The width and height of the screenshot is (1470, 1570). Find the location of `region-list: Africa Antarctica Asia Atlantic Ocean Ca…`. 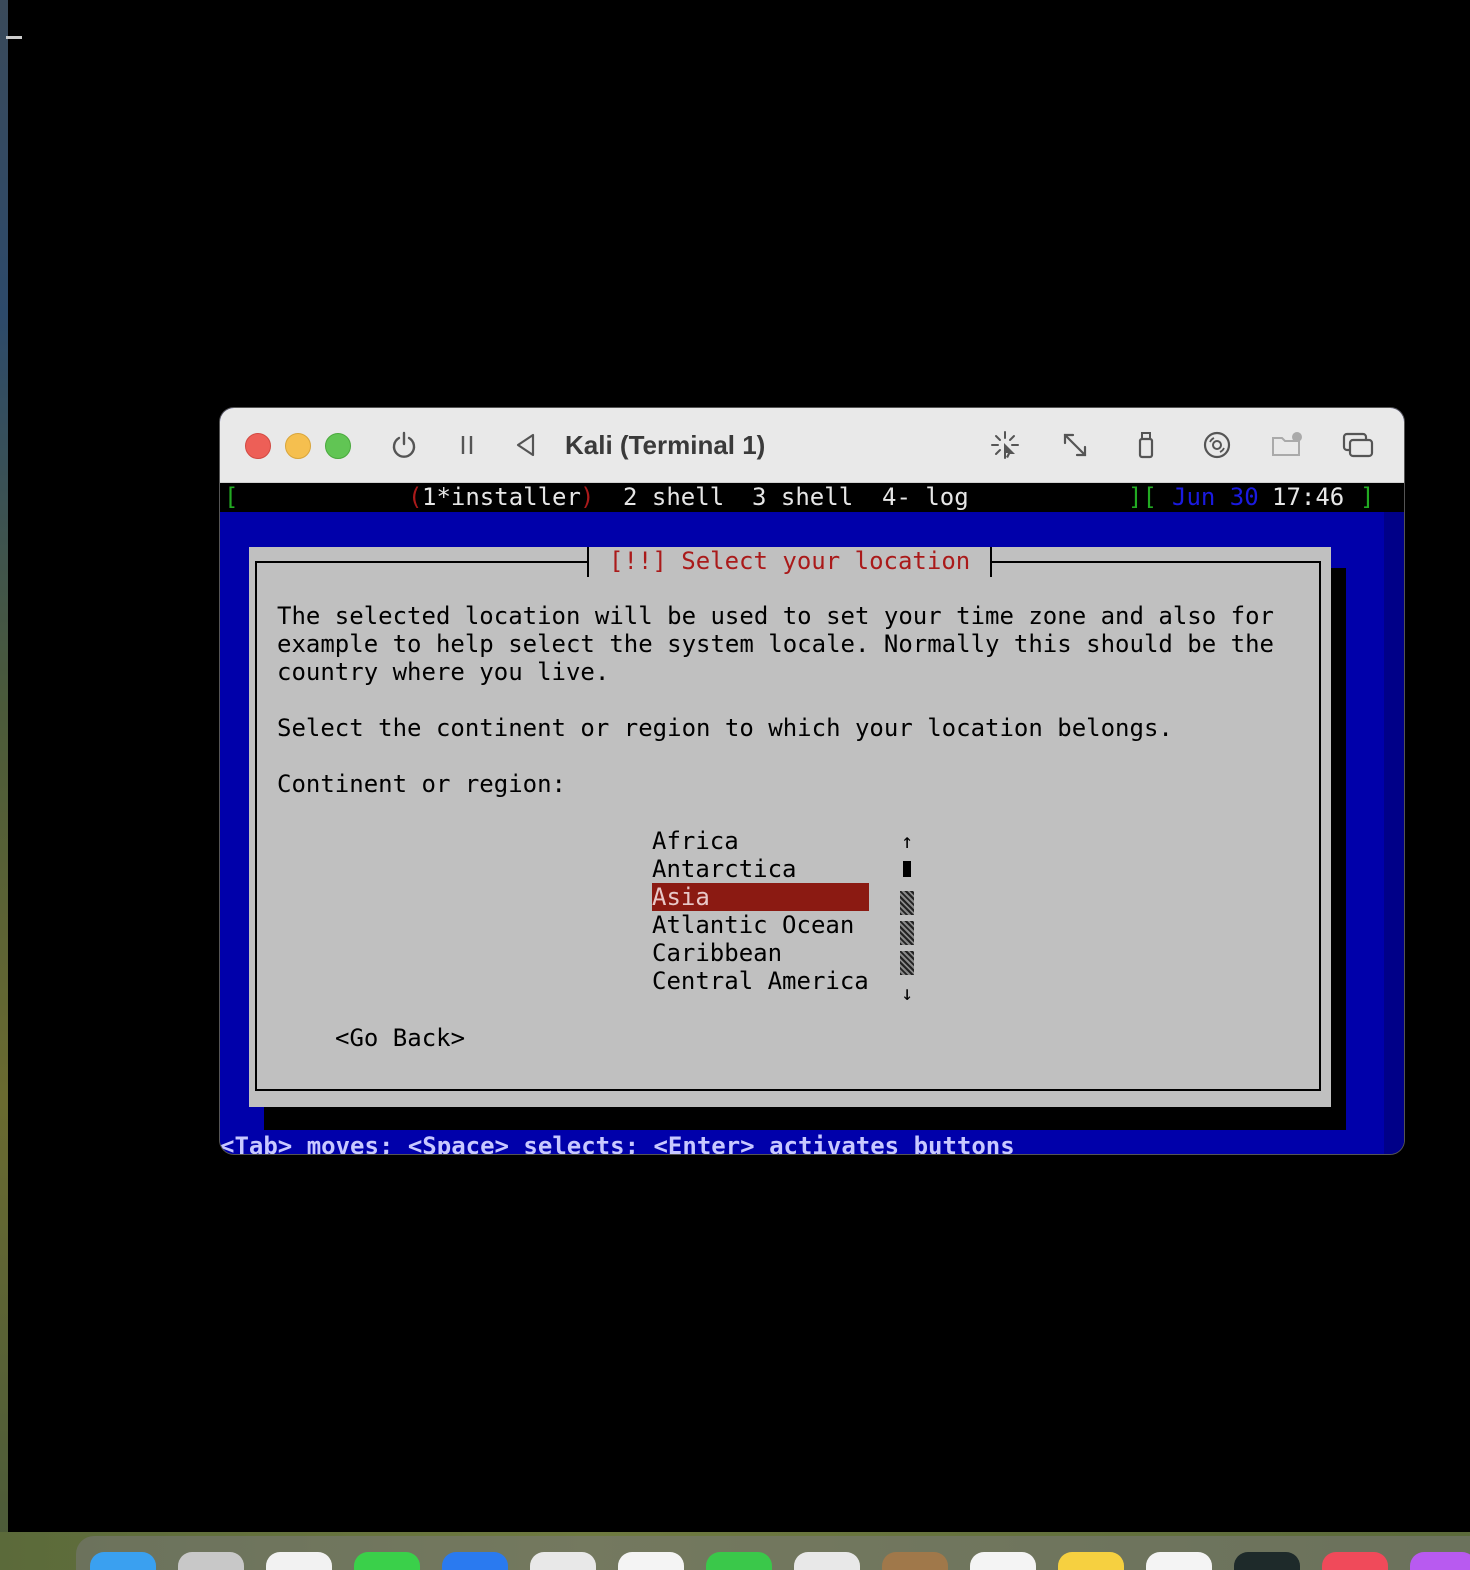

region-list: Africa Antarctica Asia Atlantic Ocean Ca… is located at coordinates (787, 911).